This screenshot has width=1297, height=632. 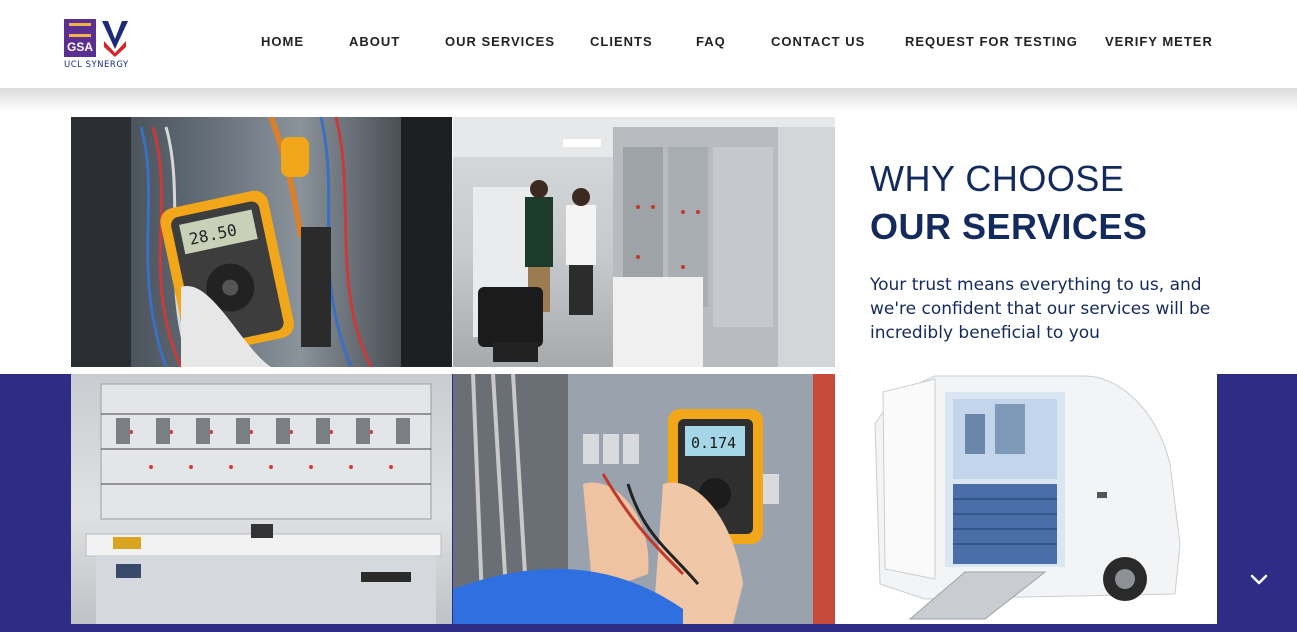 I want to click on section-heading-bold: OUR SERVICES, so click(x=1009, y=226).